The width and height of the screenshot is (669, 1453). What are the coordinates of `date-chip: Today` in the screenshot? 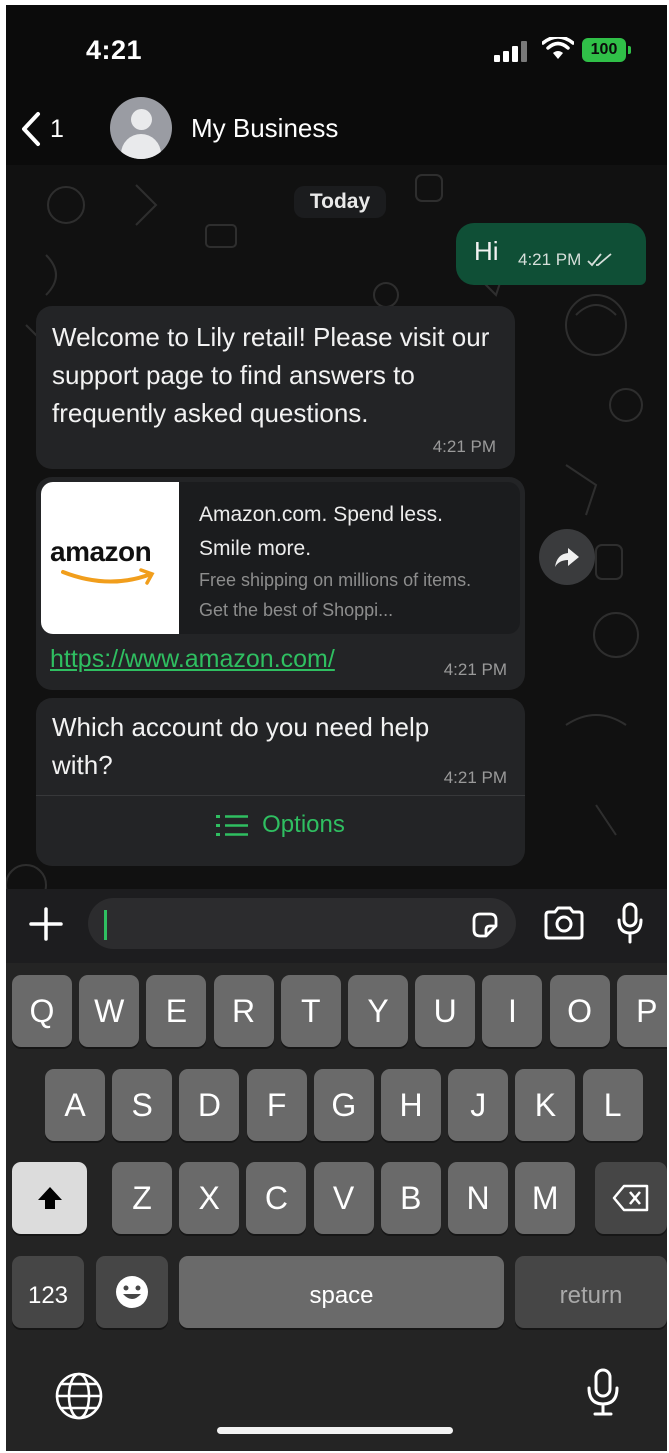 It's located at (340, 202).